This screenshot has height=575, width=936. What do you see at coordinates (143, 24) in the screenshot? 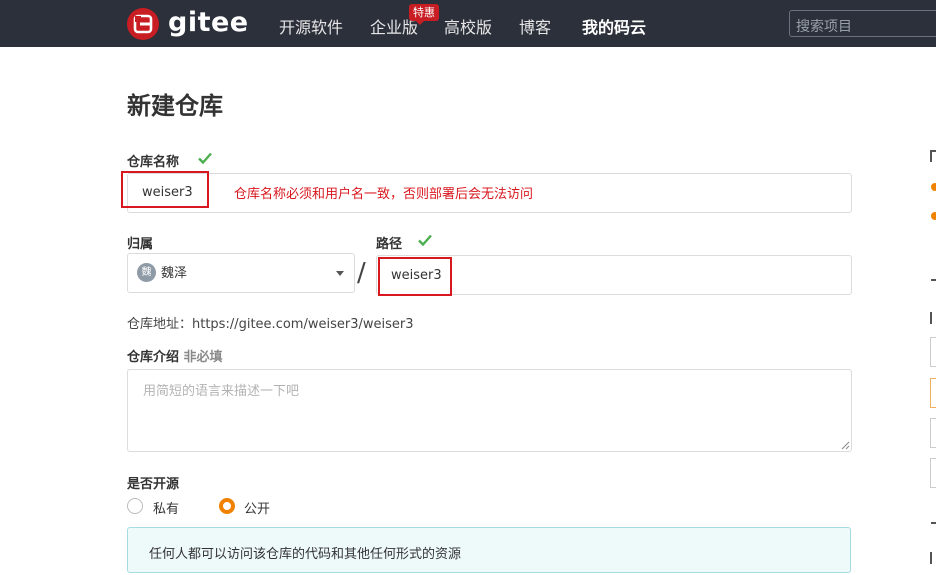
I see `gitee-logo-icon` at bounding box center [143, 24].